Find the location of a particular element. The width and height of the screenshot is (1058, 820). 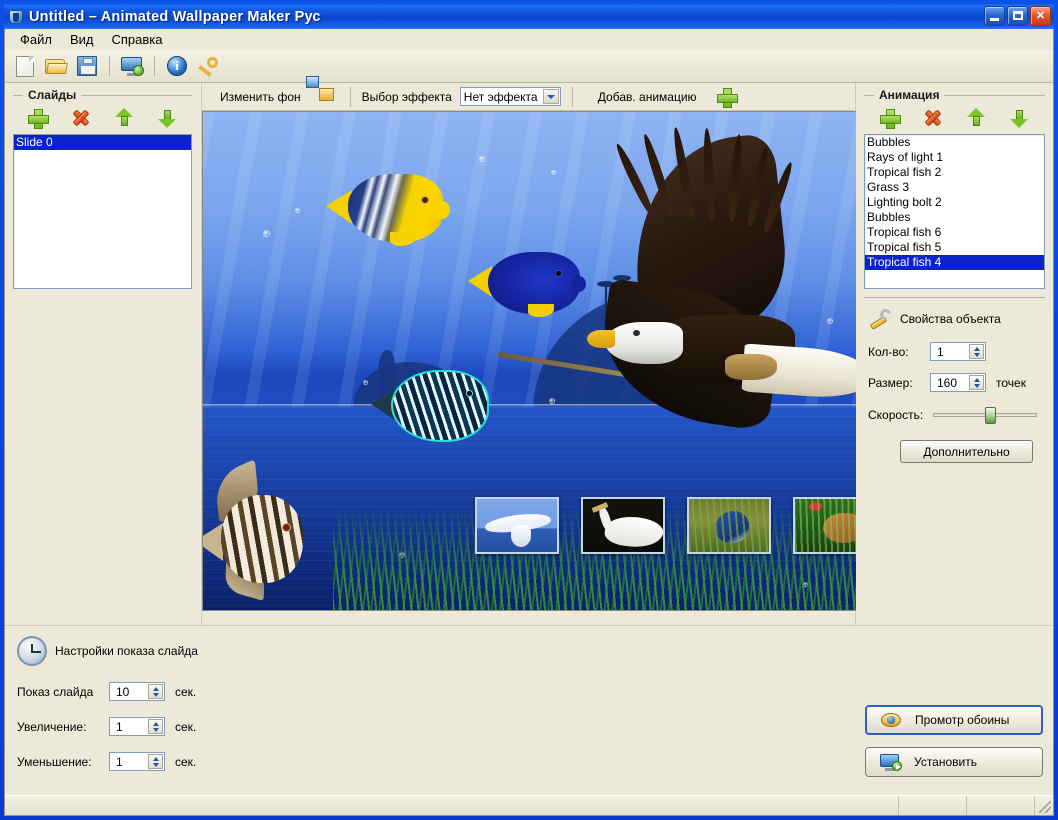

floppy-save-icon is located at coordinates (87, 66).